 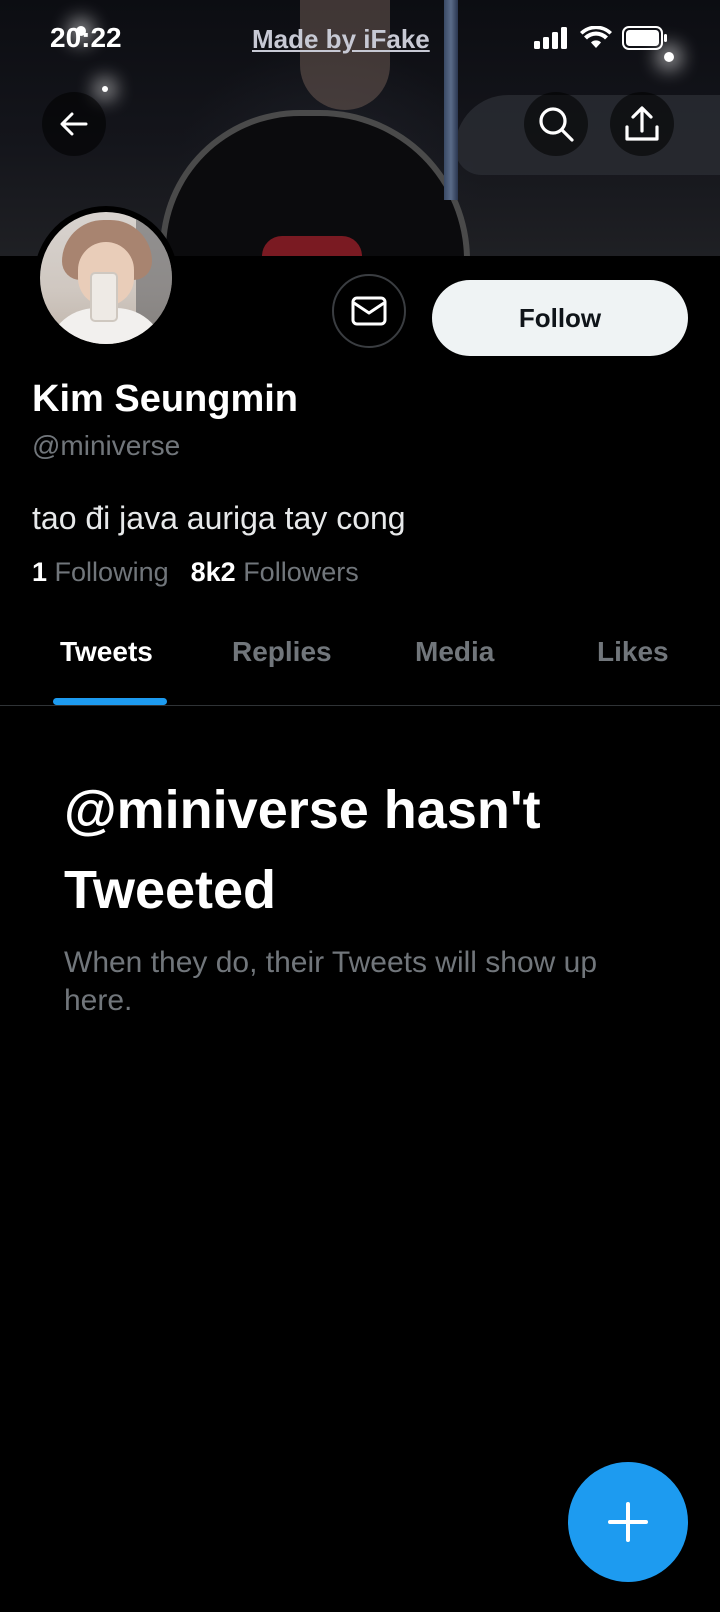 I want to click on following-link: 1 Following, so click(x=100, y=572).